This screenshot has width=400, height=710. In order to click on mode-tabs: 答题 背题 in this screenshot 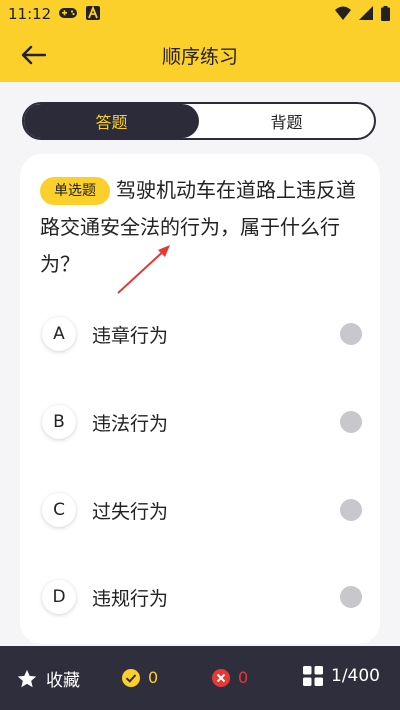, I will do `click(199, 121)`.